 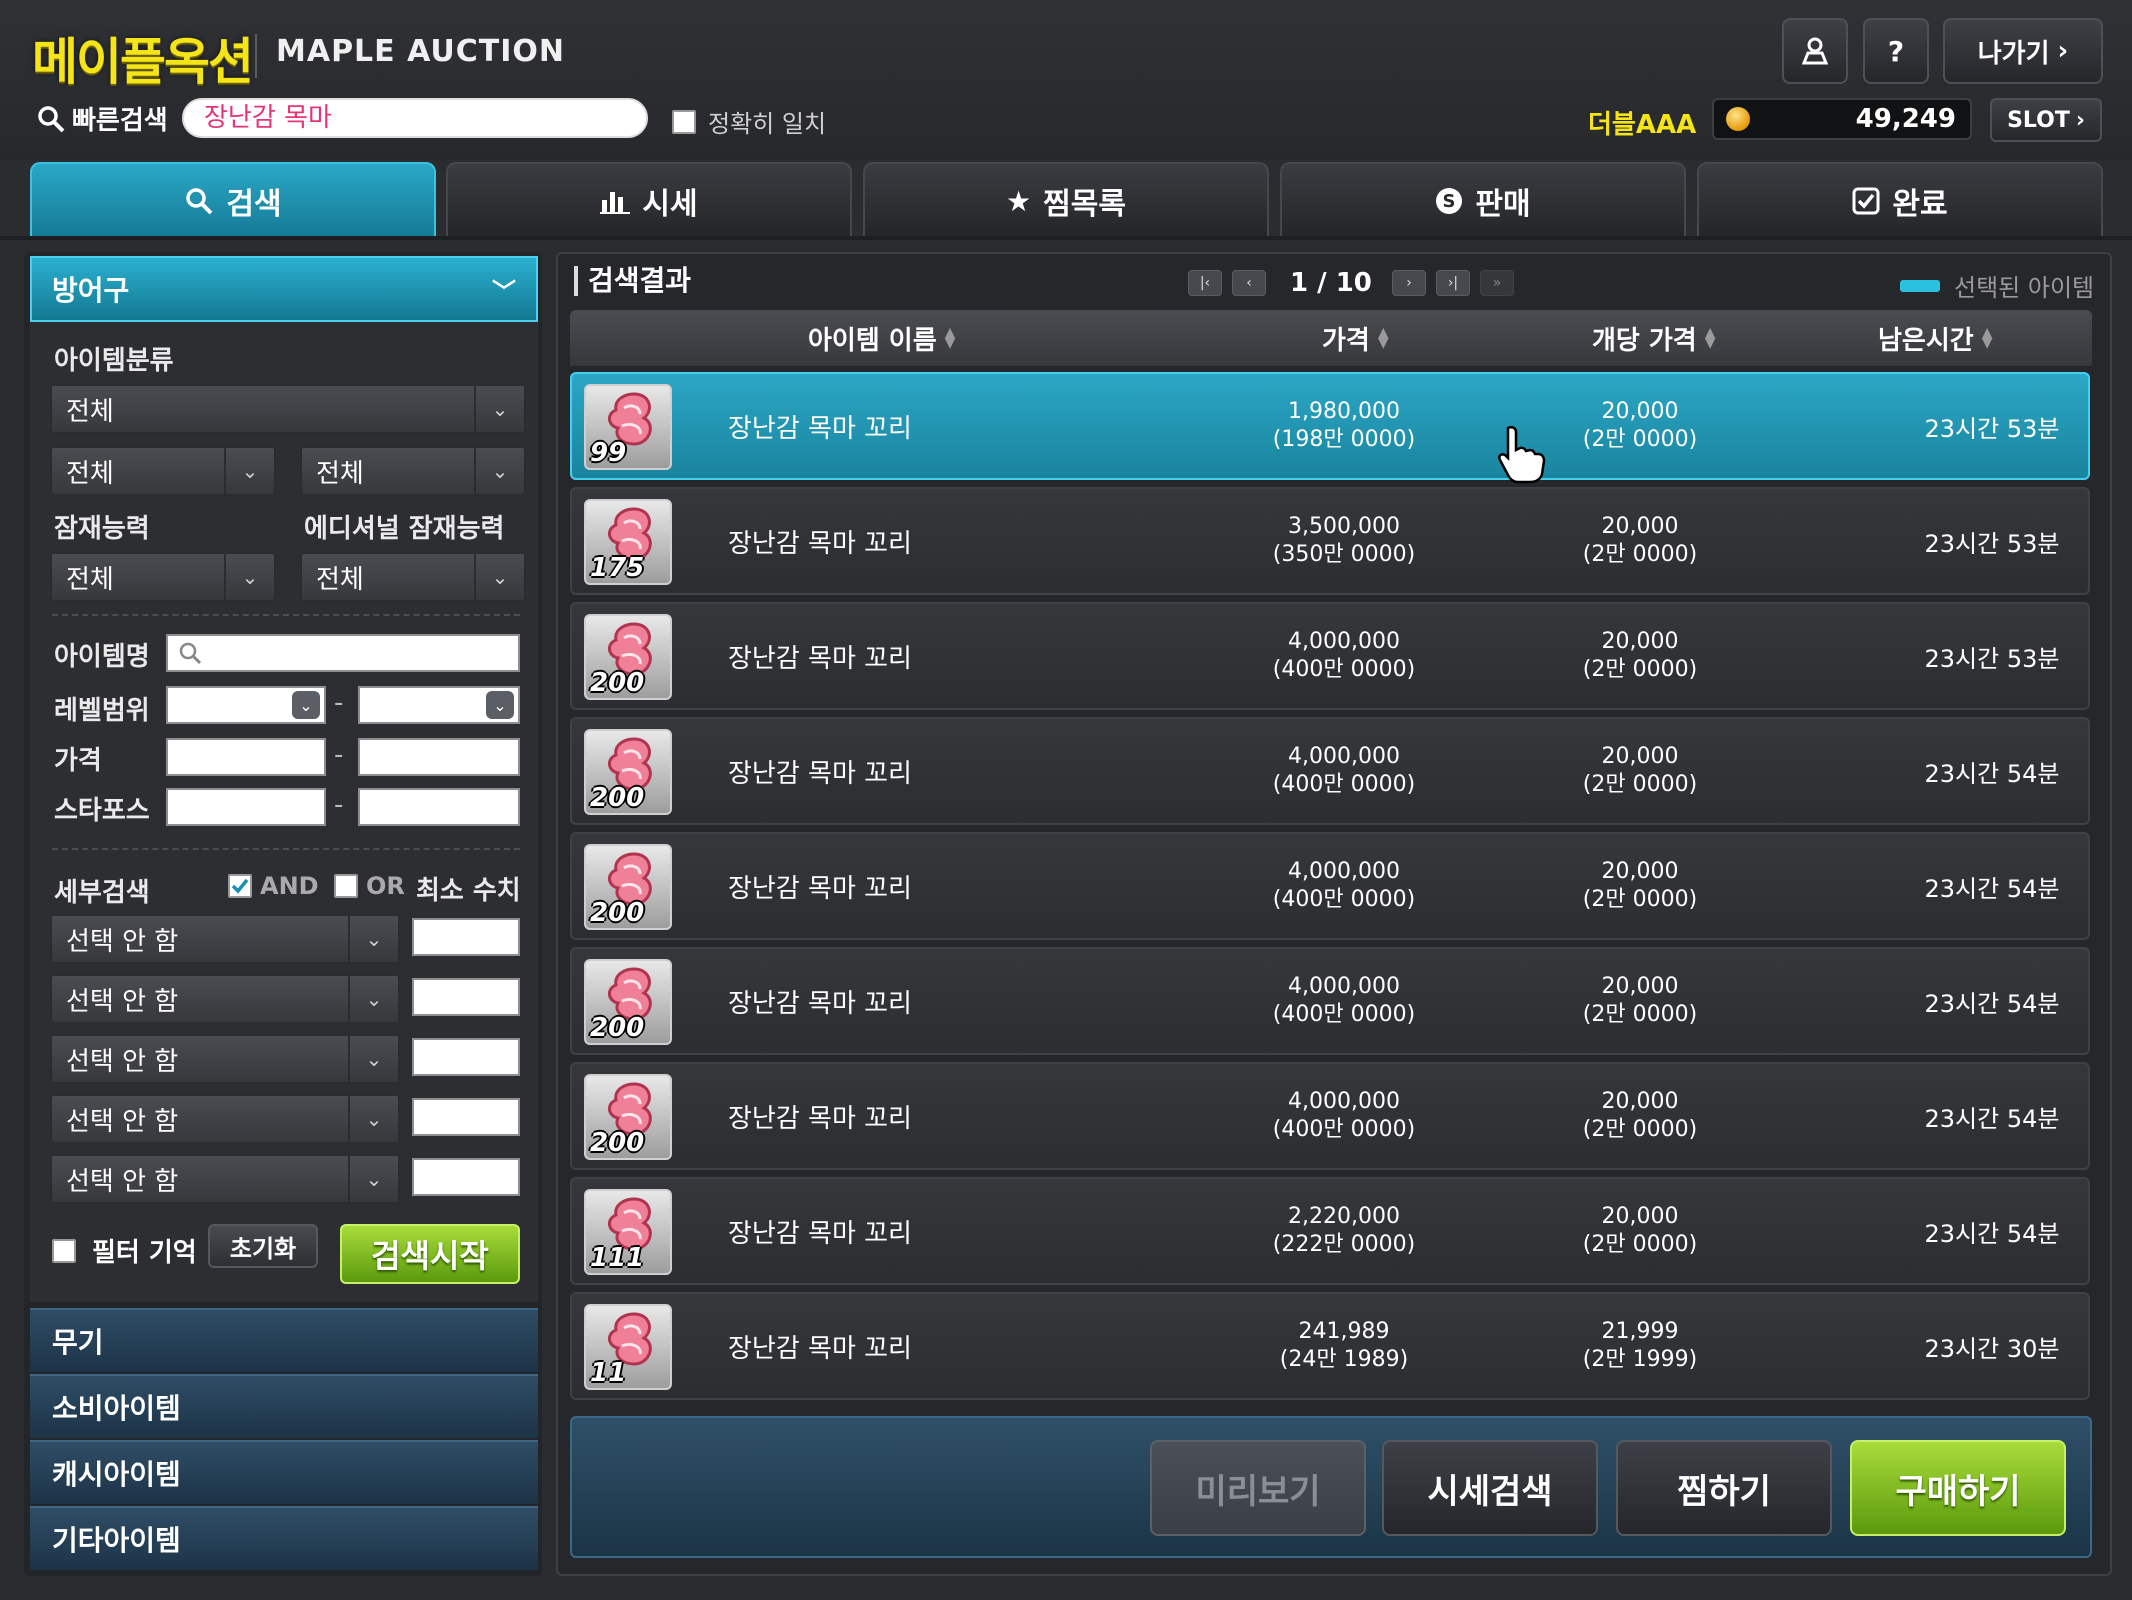 What do you see at coordinates (439, 807) in the screenshot?
I see `starforce-max-input` at bounding box center [439, 807].